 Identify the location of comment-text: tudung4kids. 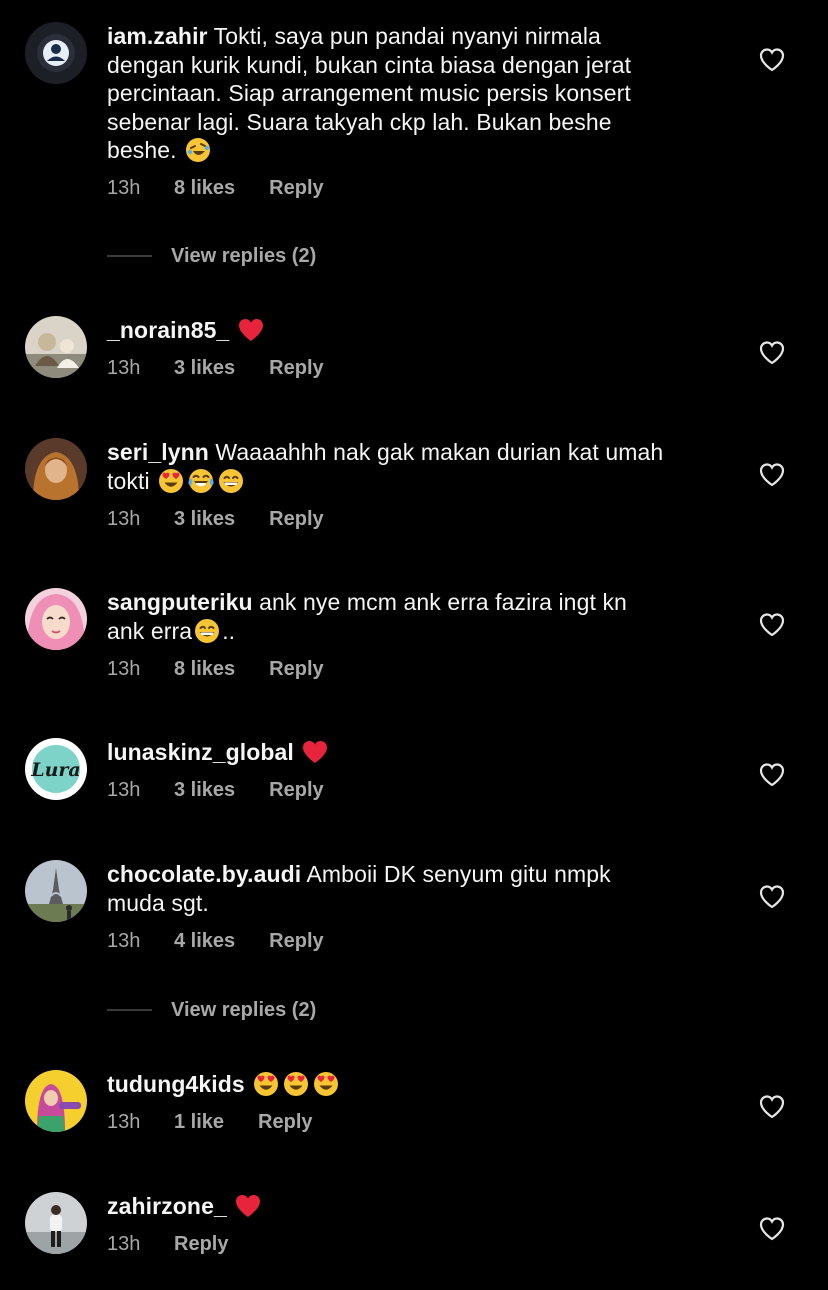
(412, 1084).